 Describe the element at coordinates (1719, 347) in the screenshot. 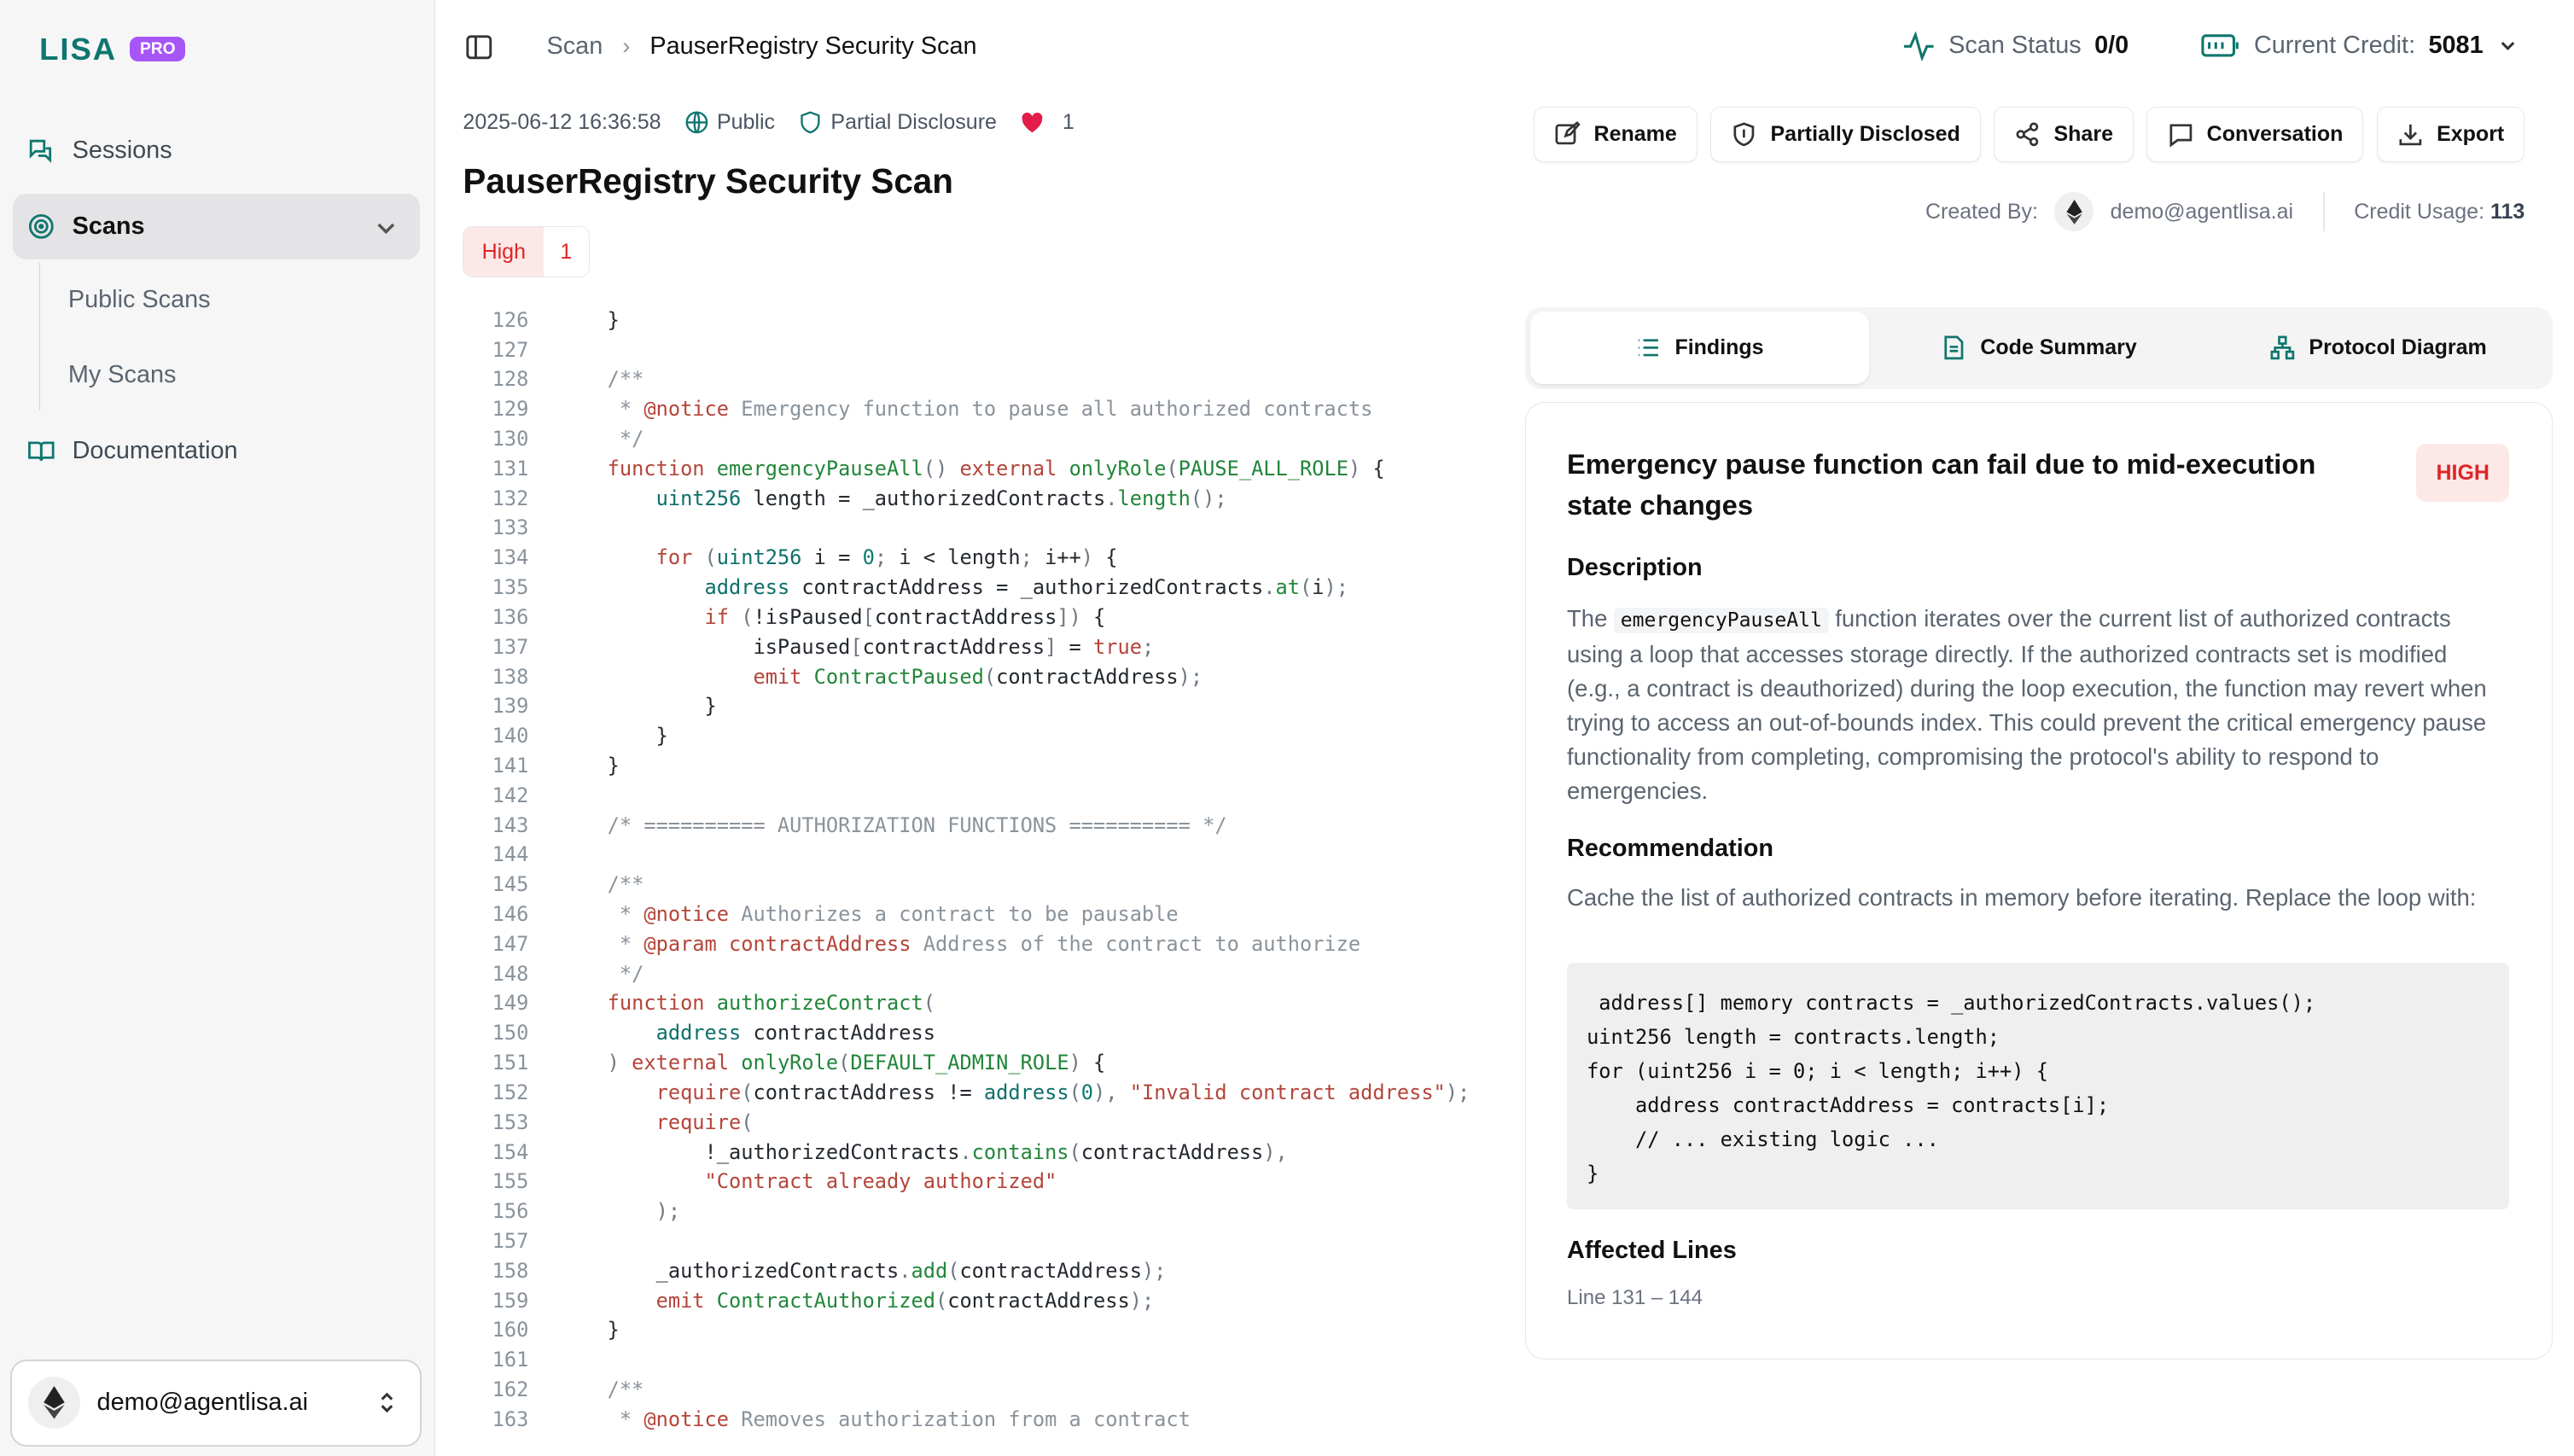

I see `tab-label: Findings` at that location.